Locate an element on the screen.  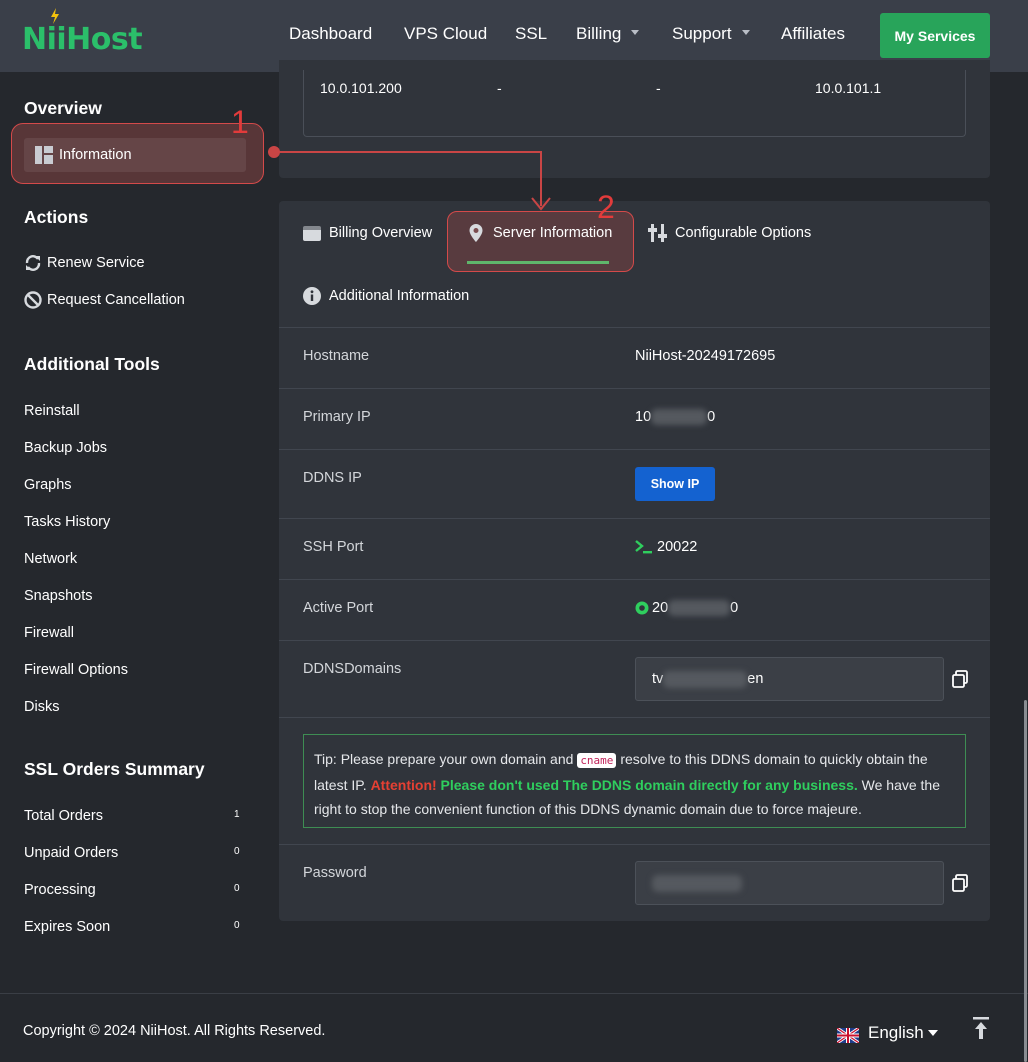
primary-ip-visible-end: 0 is located at coordinates (711, 417).